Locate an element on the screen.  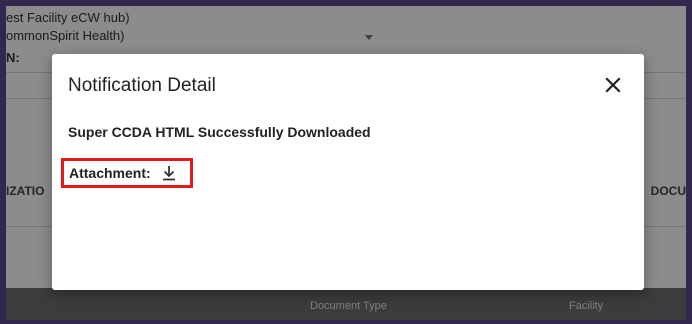
download-icon is located at coordinates (168, 173).